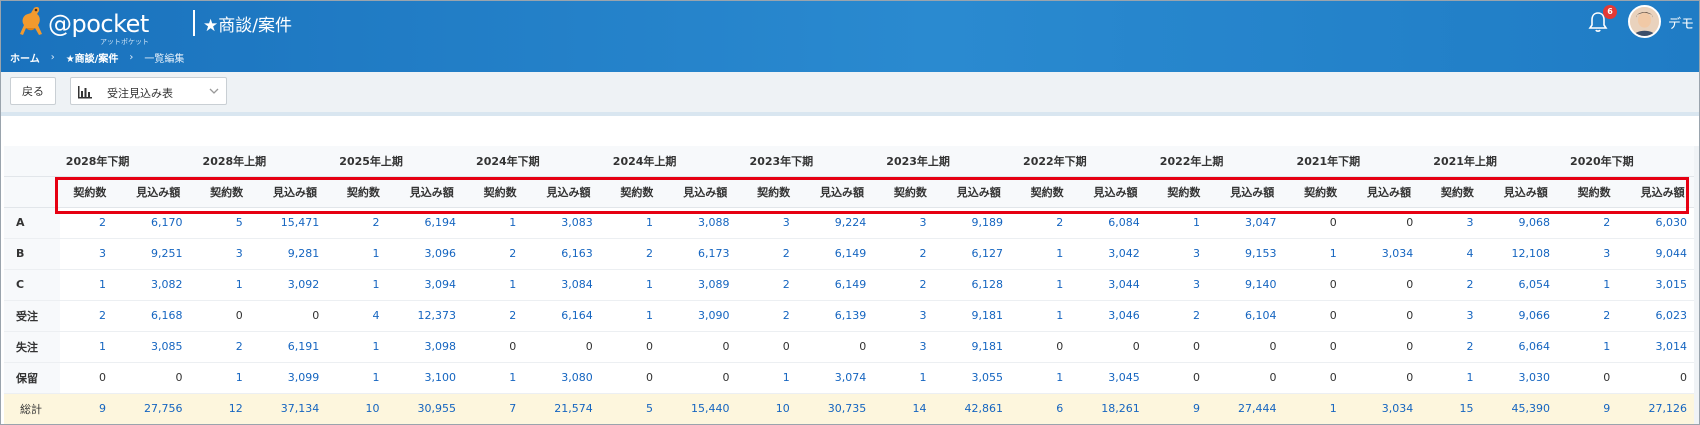 The width and height of the screenshot is (1700, 425). I want to click on forecast-amount-cell: 42,861, so click(979, 409).